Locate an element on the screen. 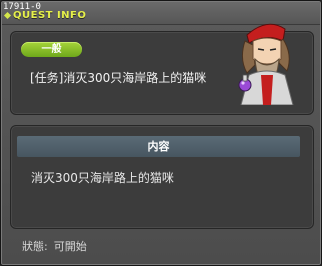 This screenshot has width=322, height=266. content-description: 消灭300只海岸路上的猫咪 is located at coordinates (102, 178).